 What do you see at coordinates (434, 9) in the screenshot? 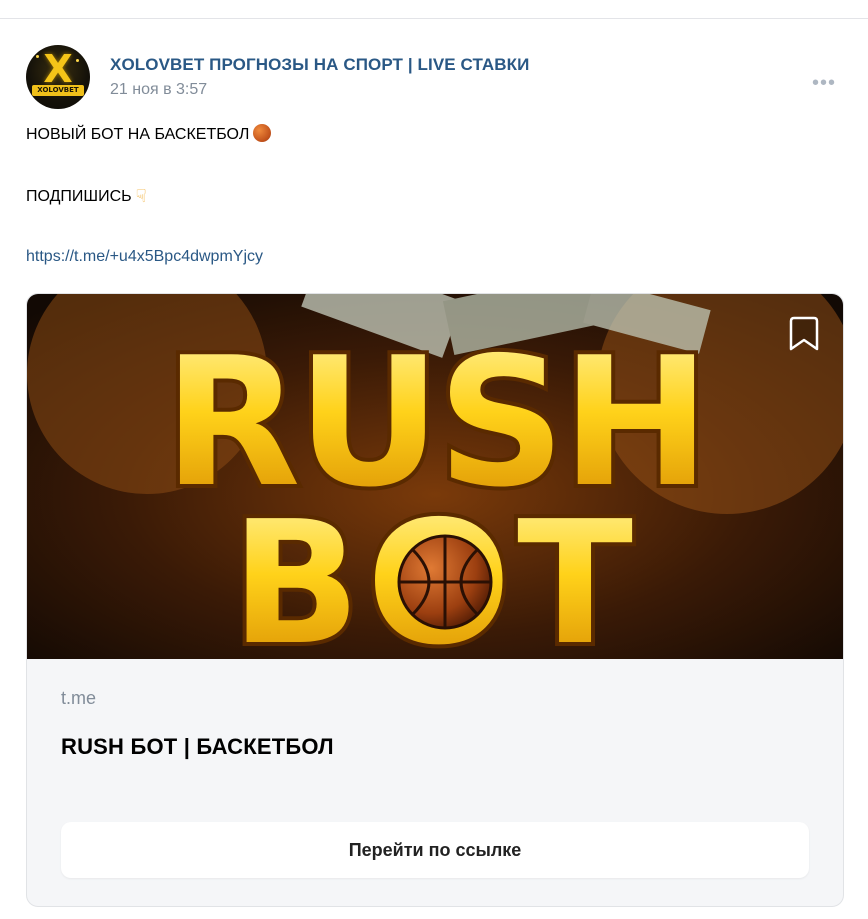
I see `top-strip` at bounding box center [434, 9].